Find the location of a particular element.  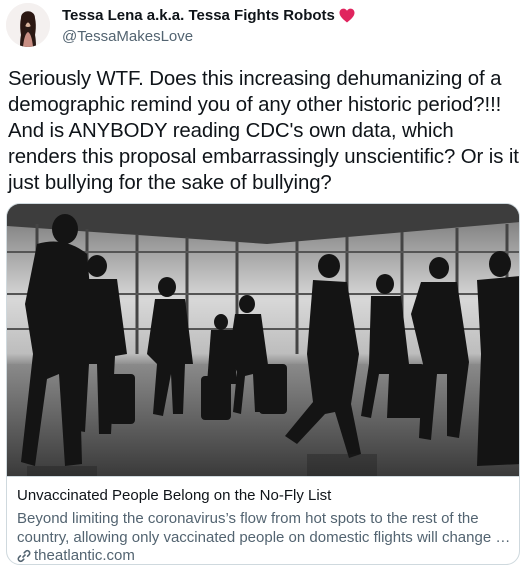

avatar is located at coordinates (28, 25).